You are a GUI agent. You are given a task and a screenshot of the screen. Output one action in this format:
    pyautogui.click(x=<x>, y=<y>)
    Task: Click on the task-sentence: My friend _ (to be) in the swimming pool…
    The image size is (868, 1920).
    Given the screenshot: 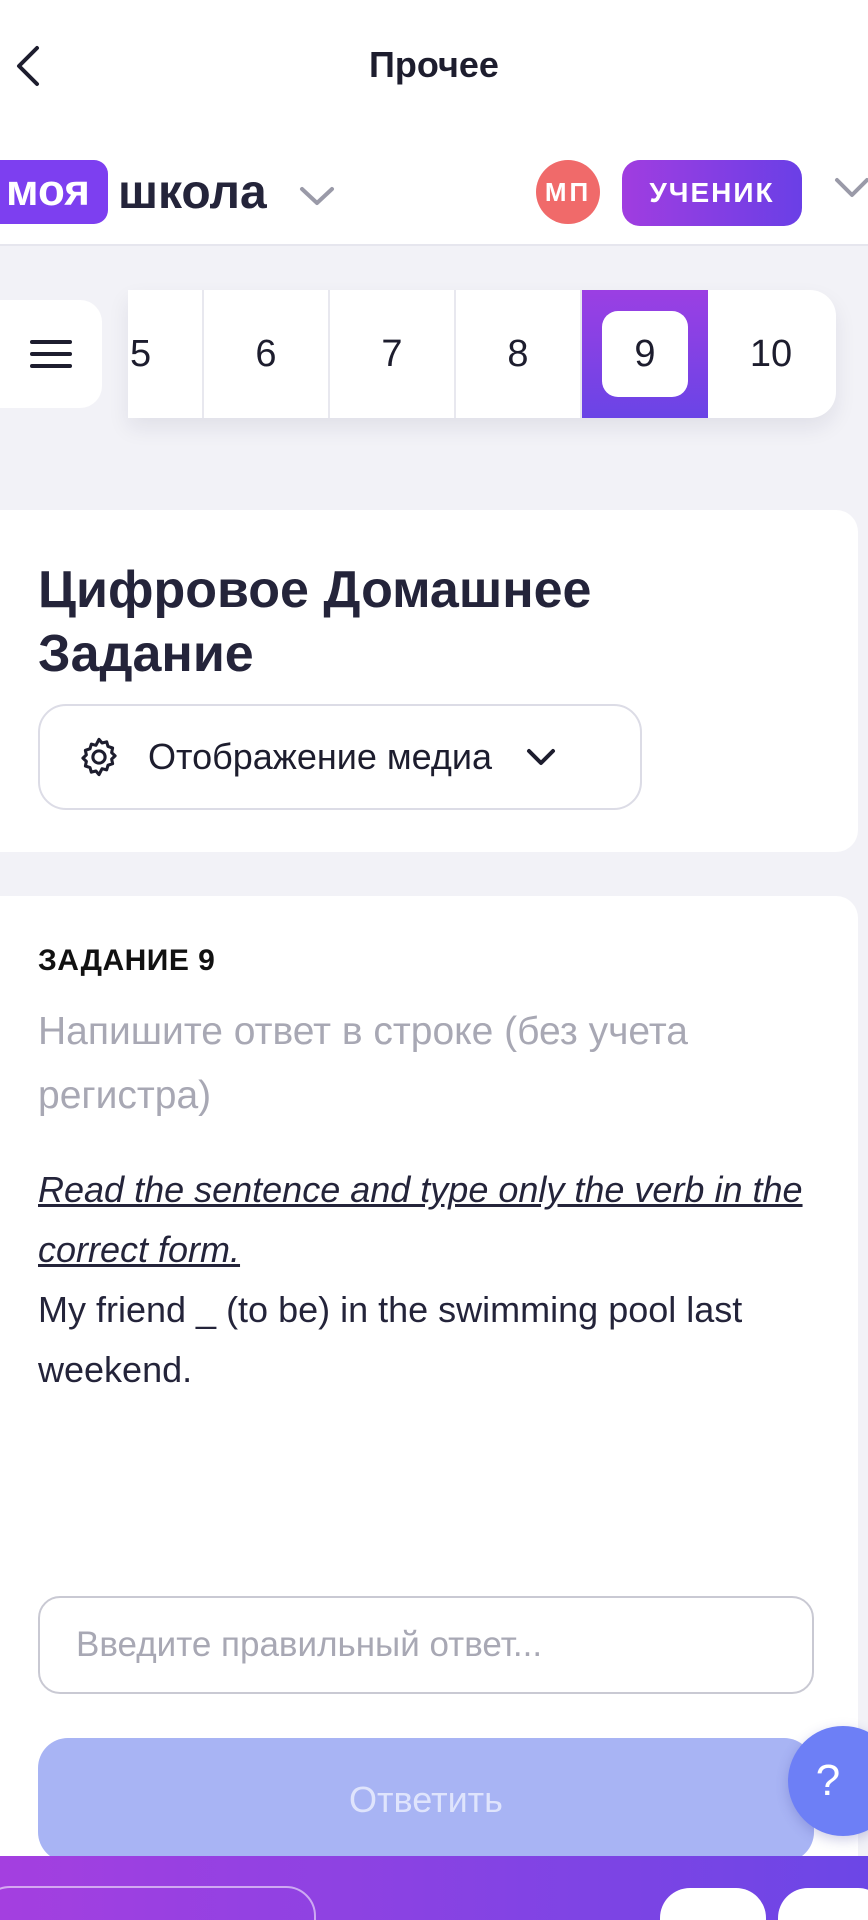 What is the action you would take?
    pyautogui.click(x=390, y=1339)
    